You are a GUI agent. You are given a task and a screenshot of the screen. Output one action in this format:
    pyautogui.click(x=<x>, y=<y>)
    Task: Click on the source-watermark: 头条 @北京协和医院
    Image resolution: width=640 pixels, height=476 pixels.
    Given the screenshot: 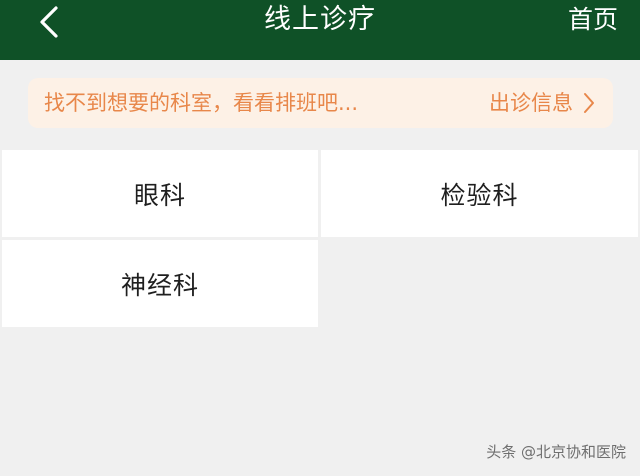 What is the action you would take?
    pyautogui.click(x=556, y=452)
    